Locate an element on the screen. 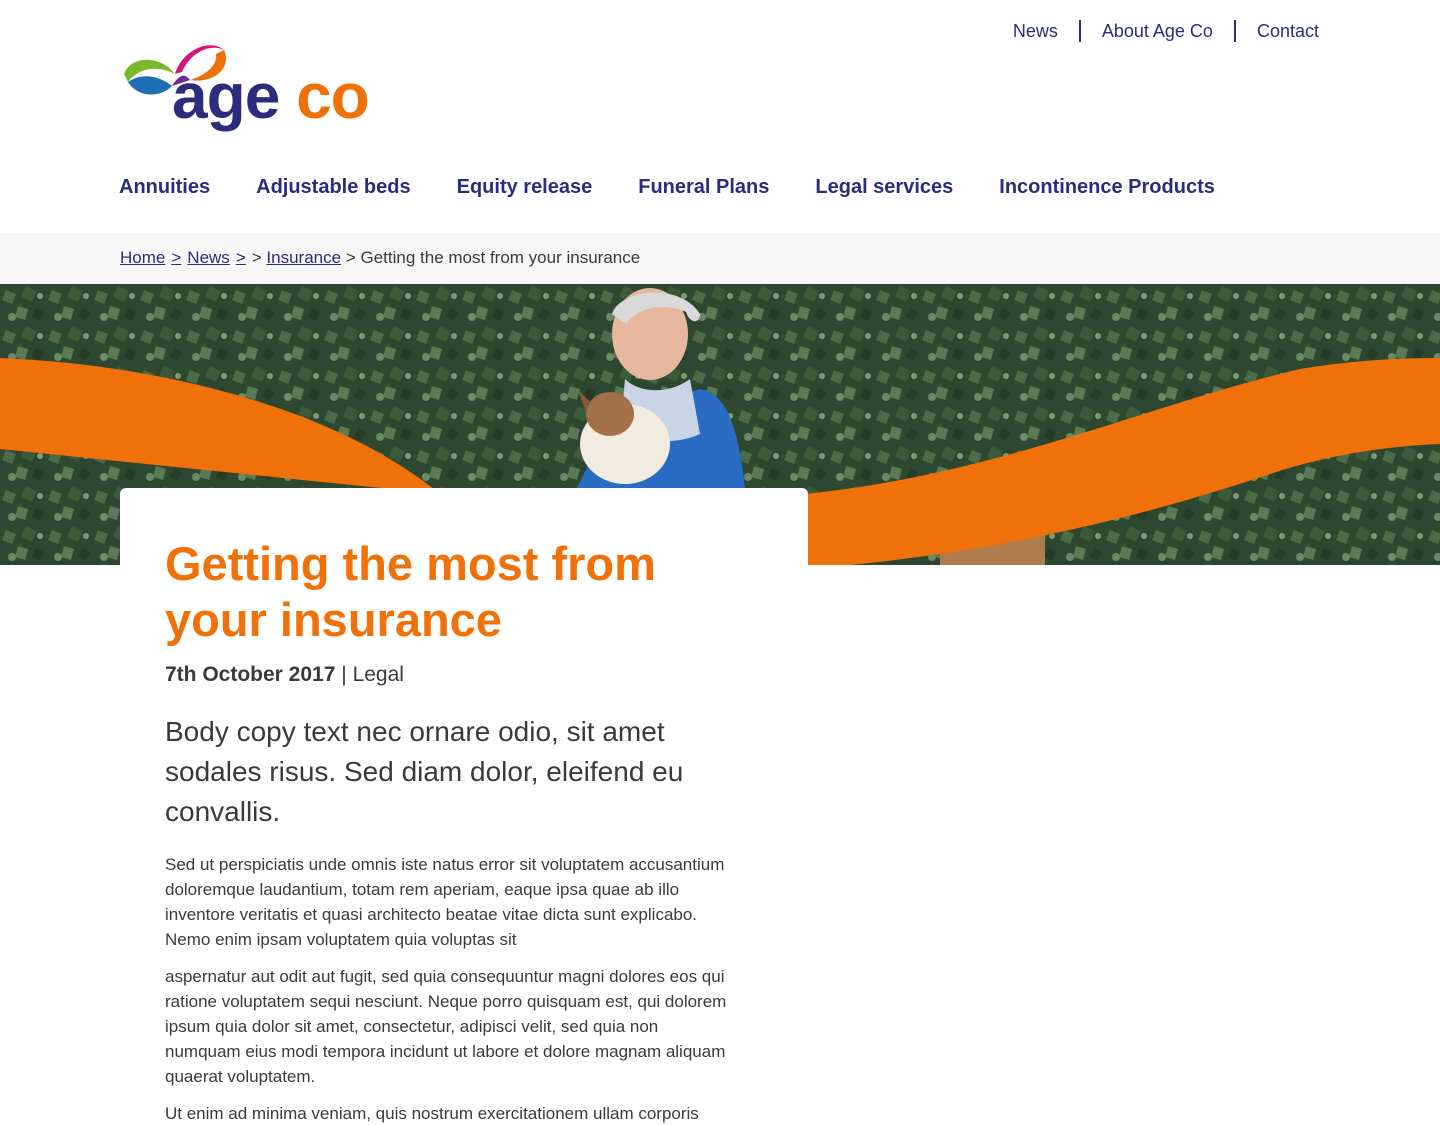  logo-word-age: age is located at coordinates (226, 96).